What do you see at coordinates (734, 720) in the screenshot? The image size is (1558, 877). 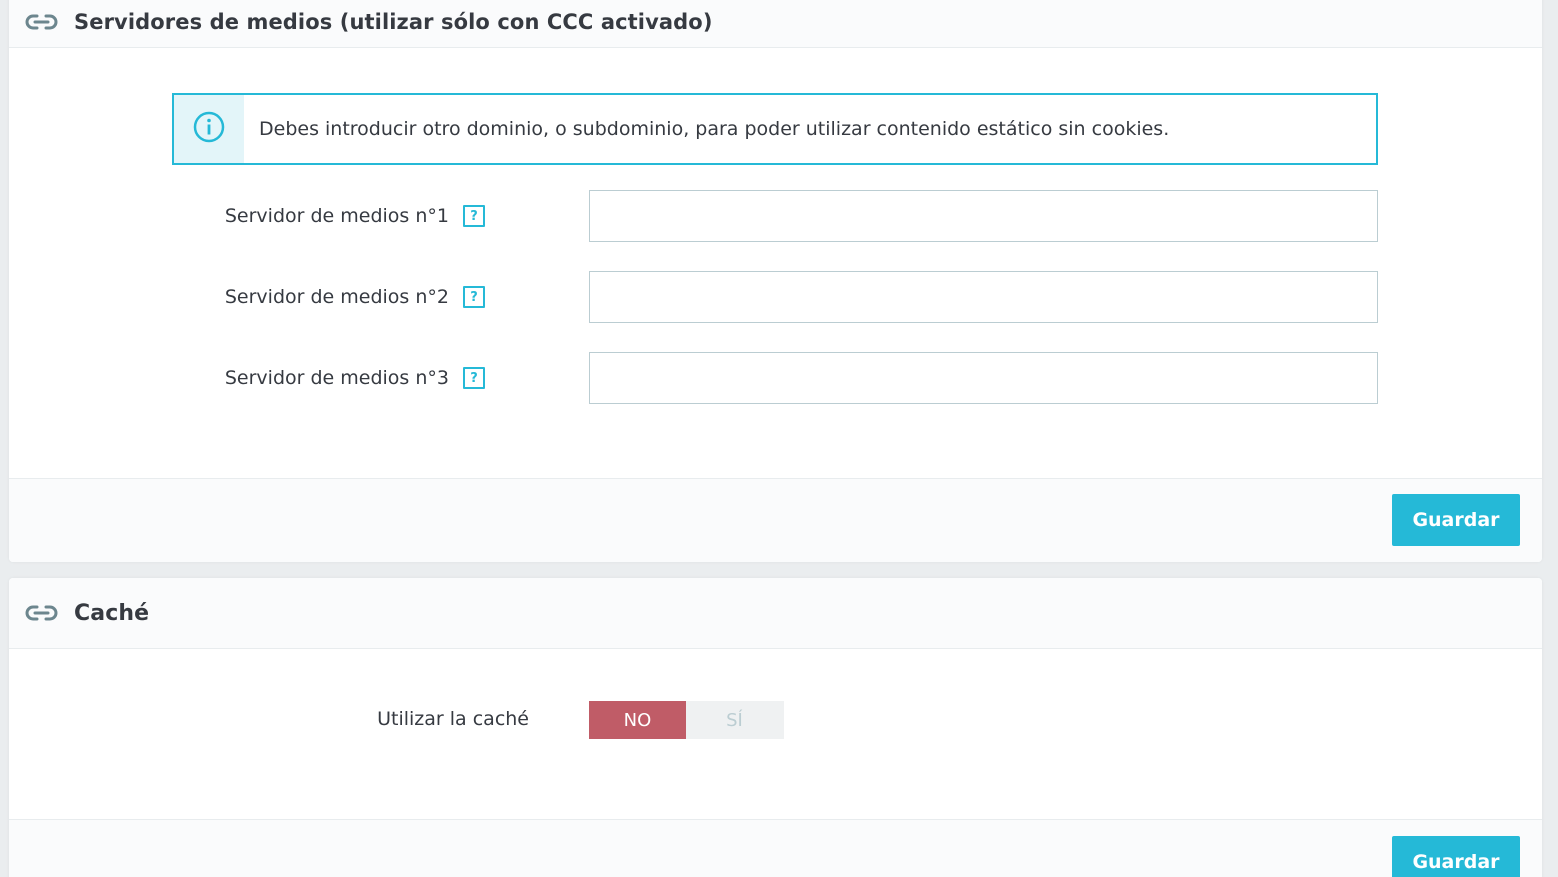 I see `switch-option-yes: SÍ` at bounding box center [734, 720].